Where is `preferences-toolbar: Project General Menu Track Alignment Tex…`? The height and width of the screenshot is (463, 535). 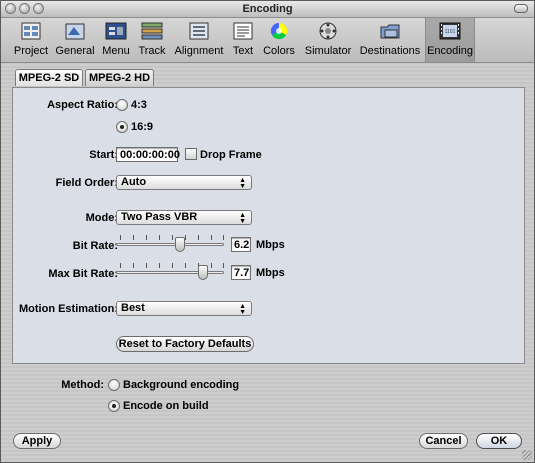
preferences-toolbar: Project General Menu Track Alignment Tex… is located at coordinates (267, 40).